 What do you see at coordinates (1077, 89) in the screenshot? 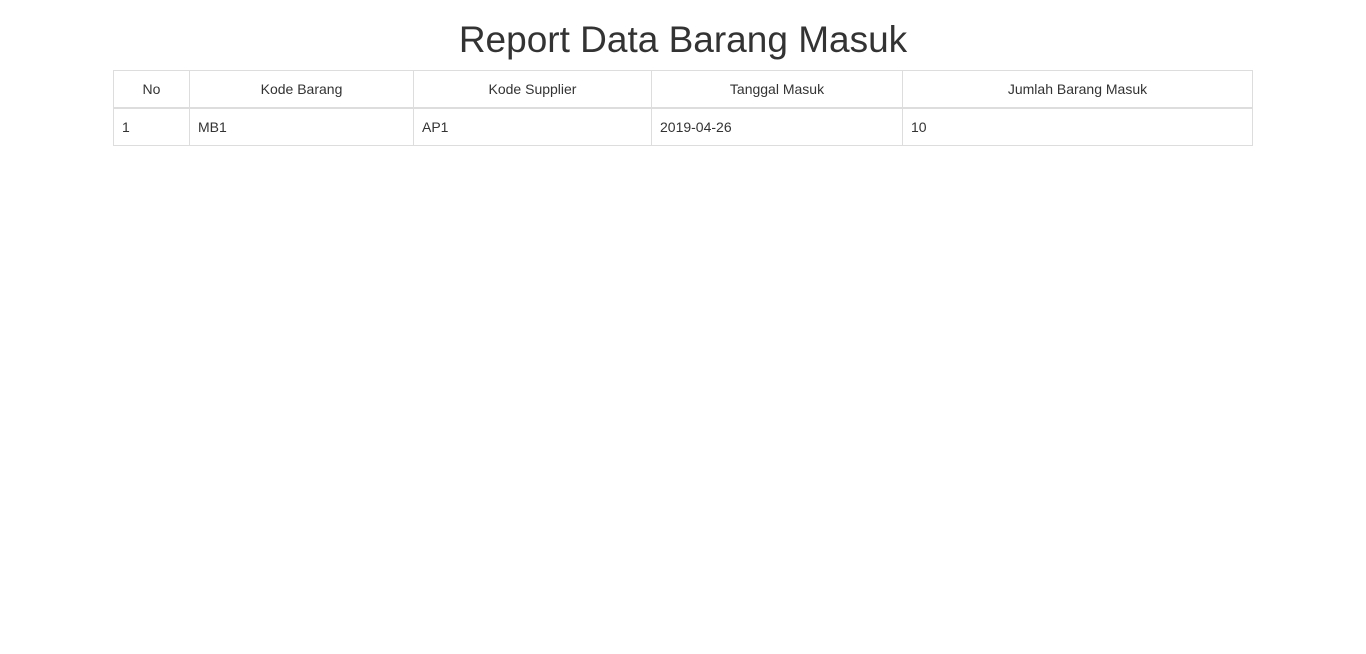
I see `column-header-jumlah-barang-masuk: Jumlah Barang Masuk` at bounding box center [1077, 89].